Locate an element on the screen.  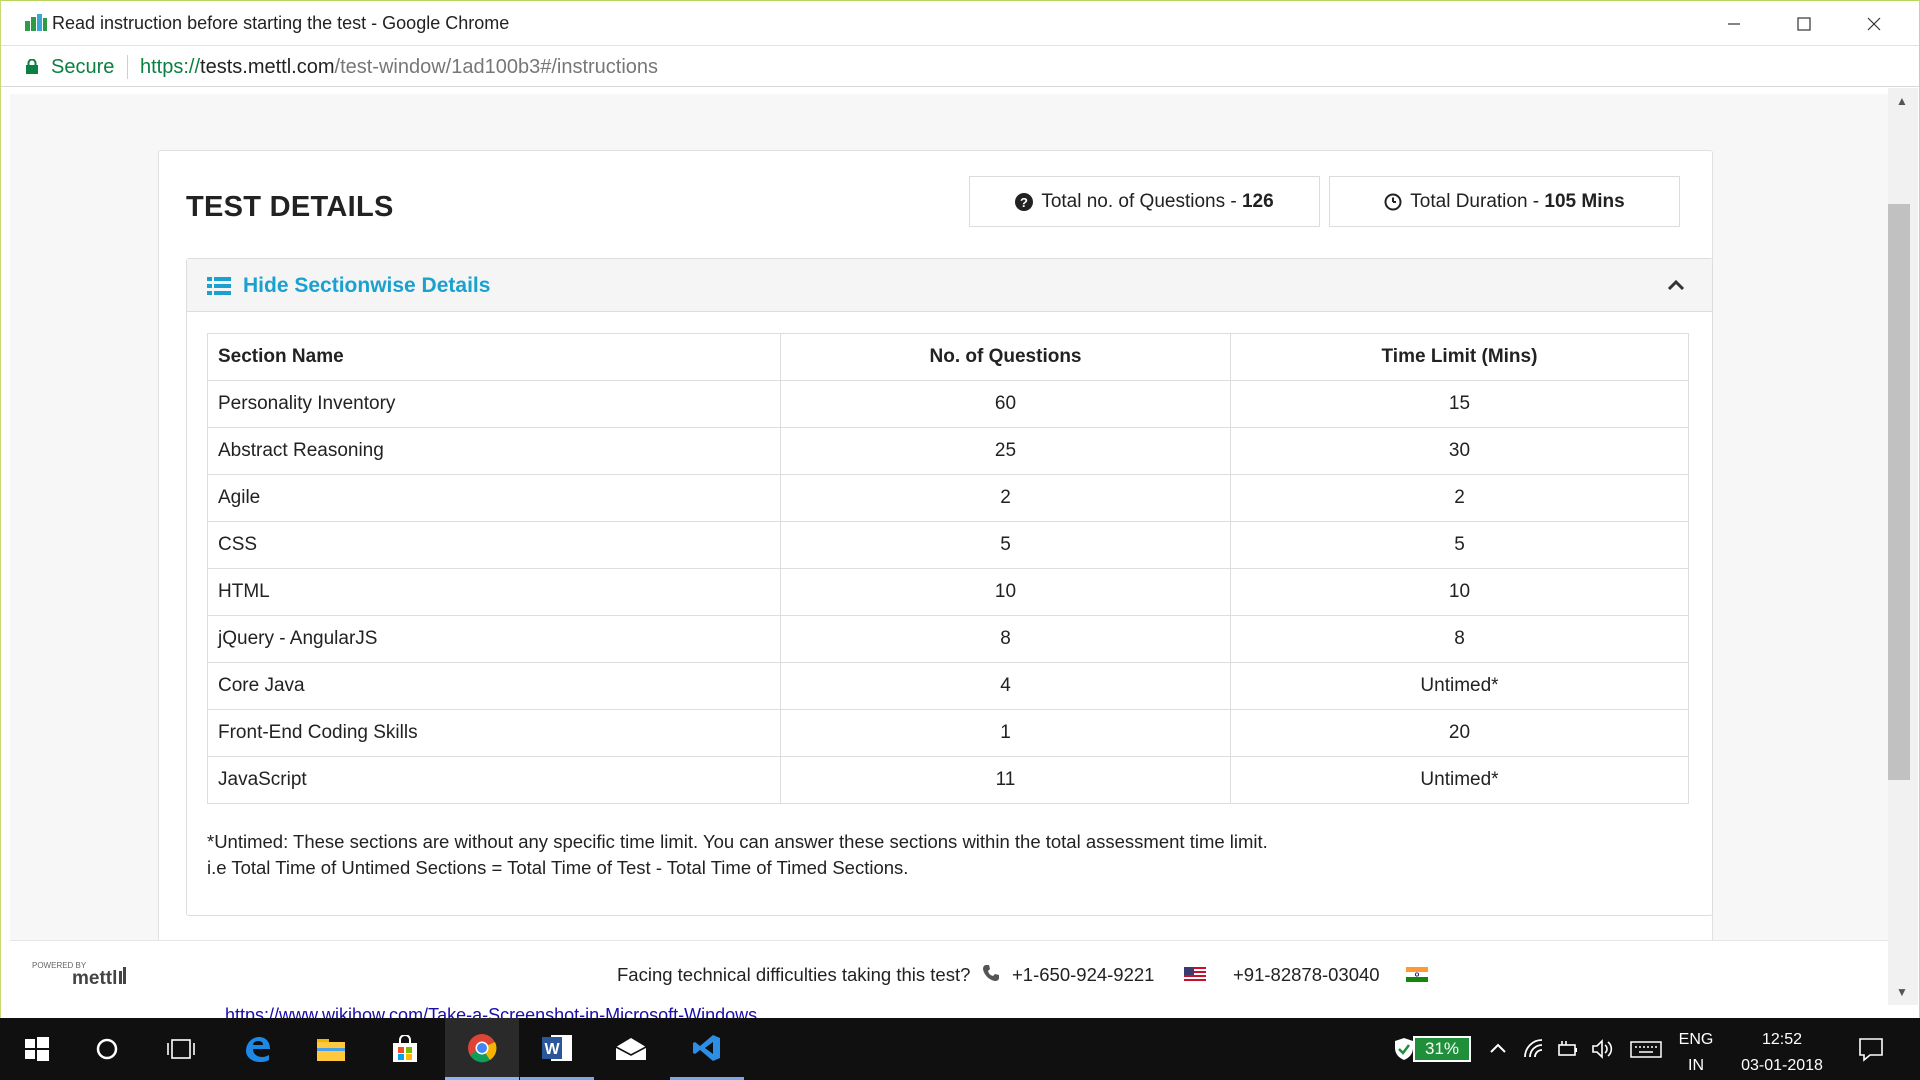
column-header: No. of Questions is located at coordinates (1005, 357).